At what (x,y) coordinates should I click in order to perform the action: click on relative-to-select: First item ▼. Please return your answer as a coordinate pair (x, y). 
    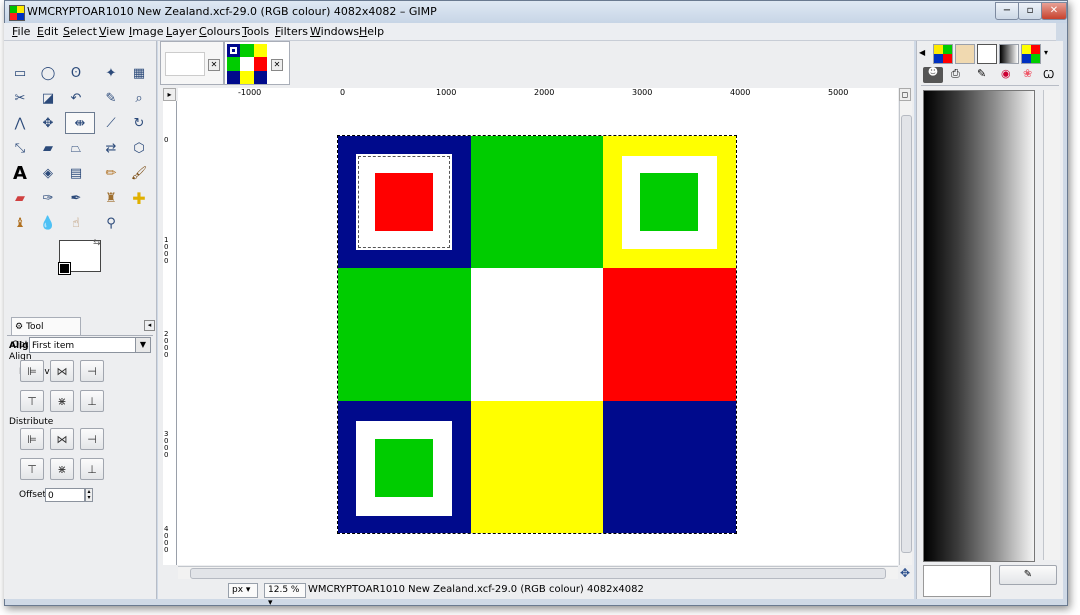
    Looking at the image, I should click on (90, 345).